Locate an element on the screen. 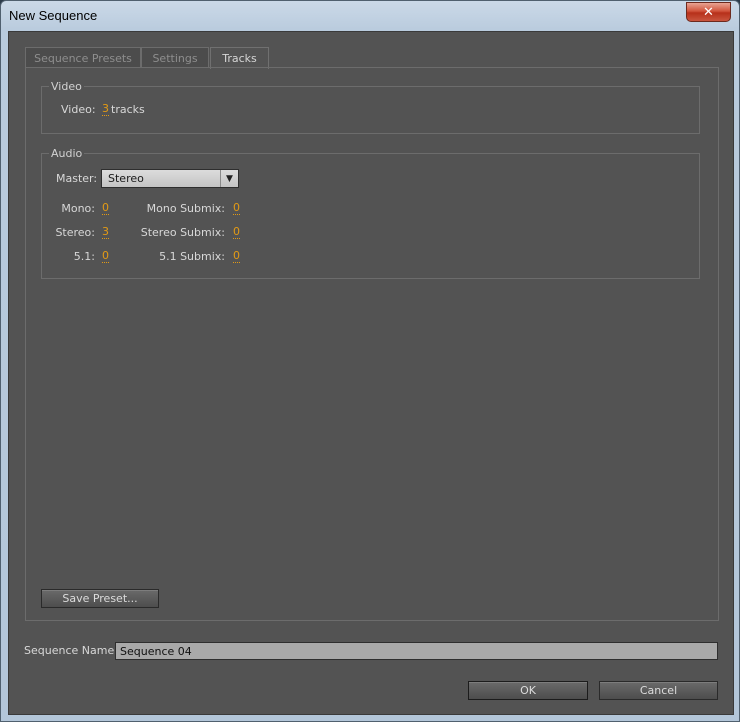  tab-label: Tracks is located at coordinates (239, 58).